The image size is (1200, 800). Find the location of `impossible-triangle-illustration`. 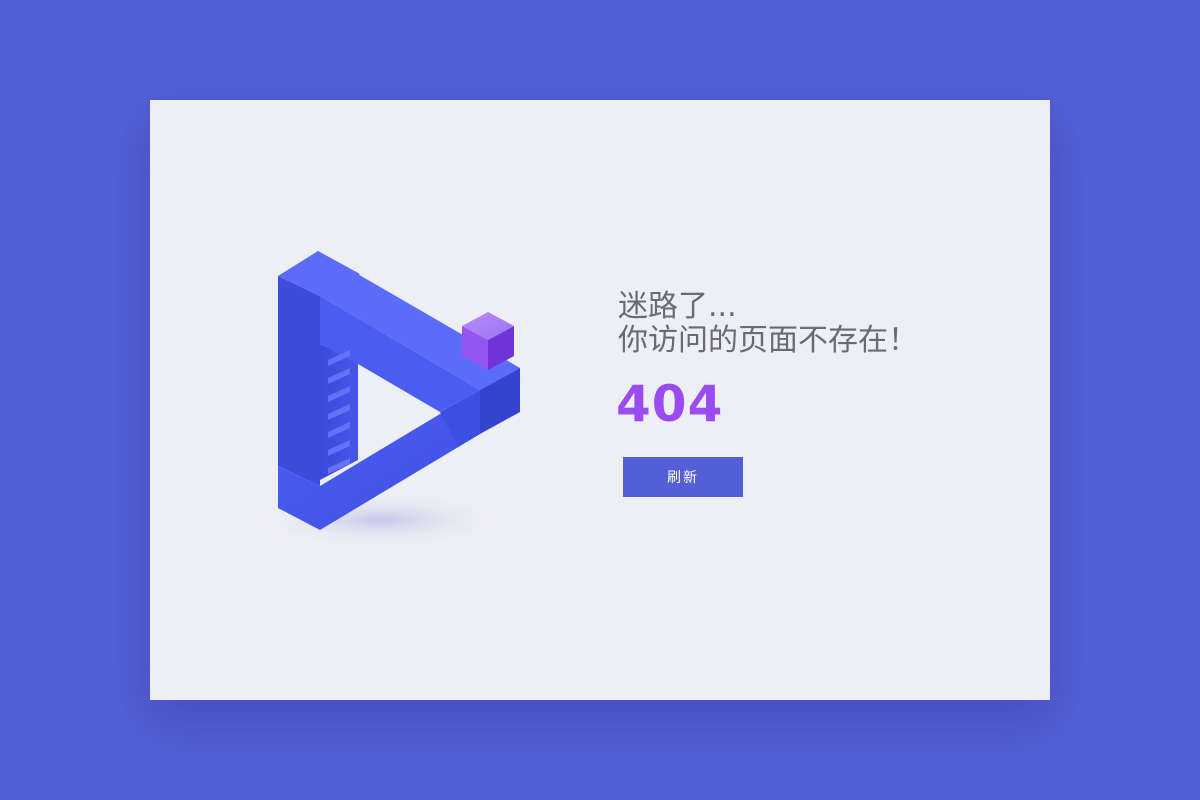

impossible-triangle-illustration is located at coordinates (400, 400).